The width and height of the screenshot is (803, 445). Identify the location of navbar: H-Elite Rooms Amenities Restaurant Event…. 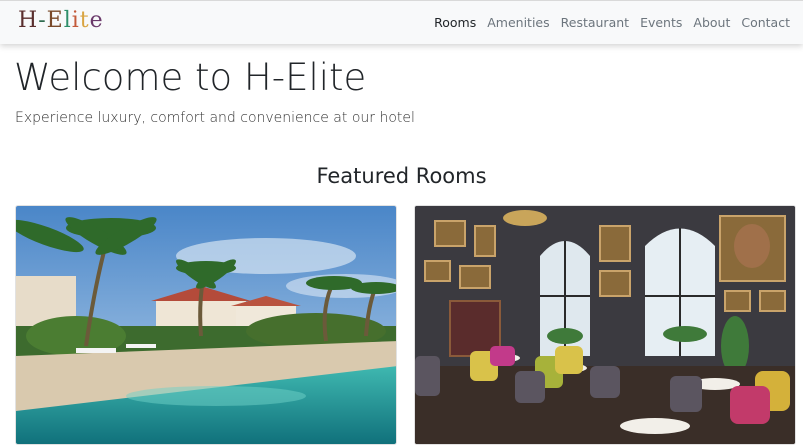
(401, 22).